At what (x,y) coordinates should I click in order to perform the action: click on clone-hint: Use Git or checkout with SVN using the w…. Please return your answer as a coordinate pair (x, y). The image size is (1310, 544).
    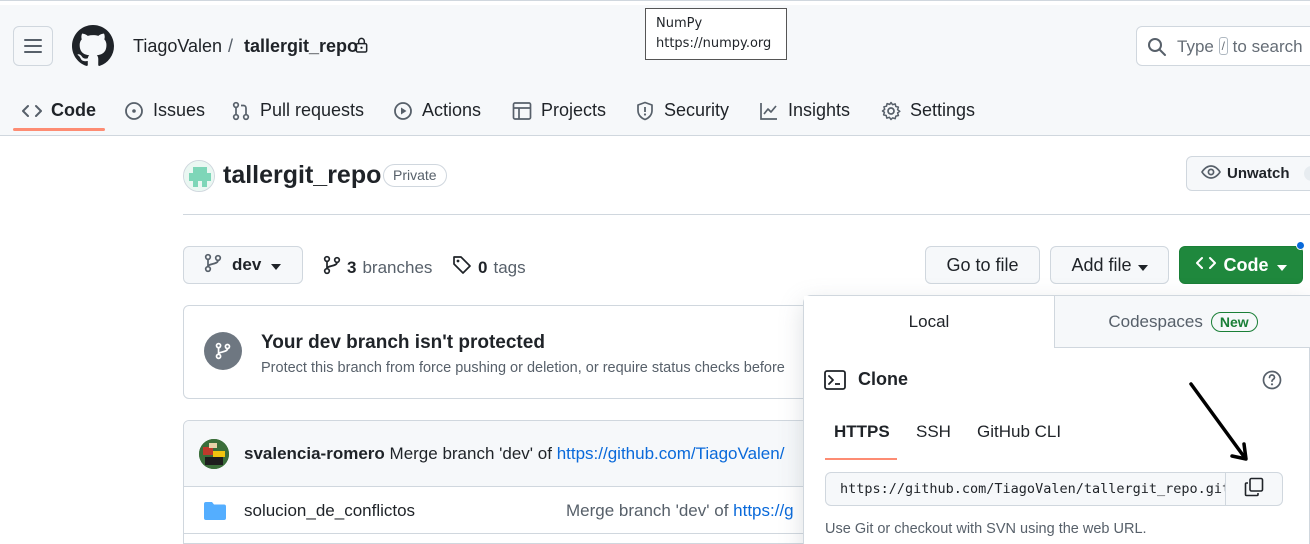
    Looking at the image, I should click on (986, 529).